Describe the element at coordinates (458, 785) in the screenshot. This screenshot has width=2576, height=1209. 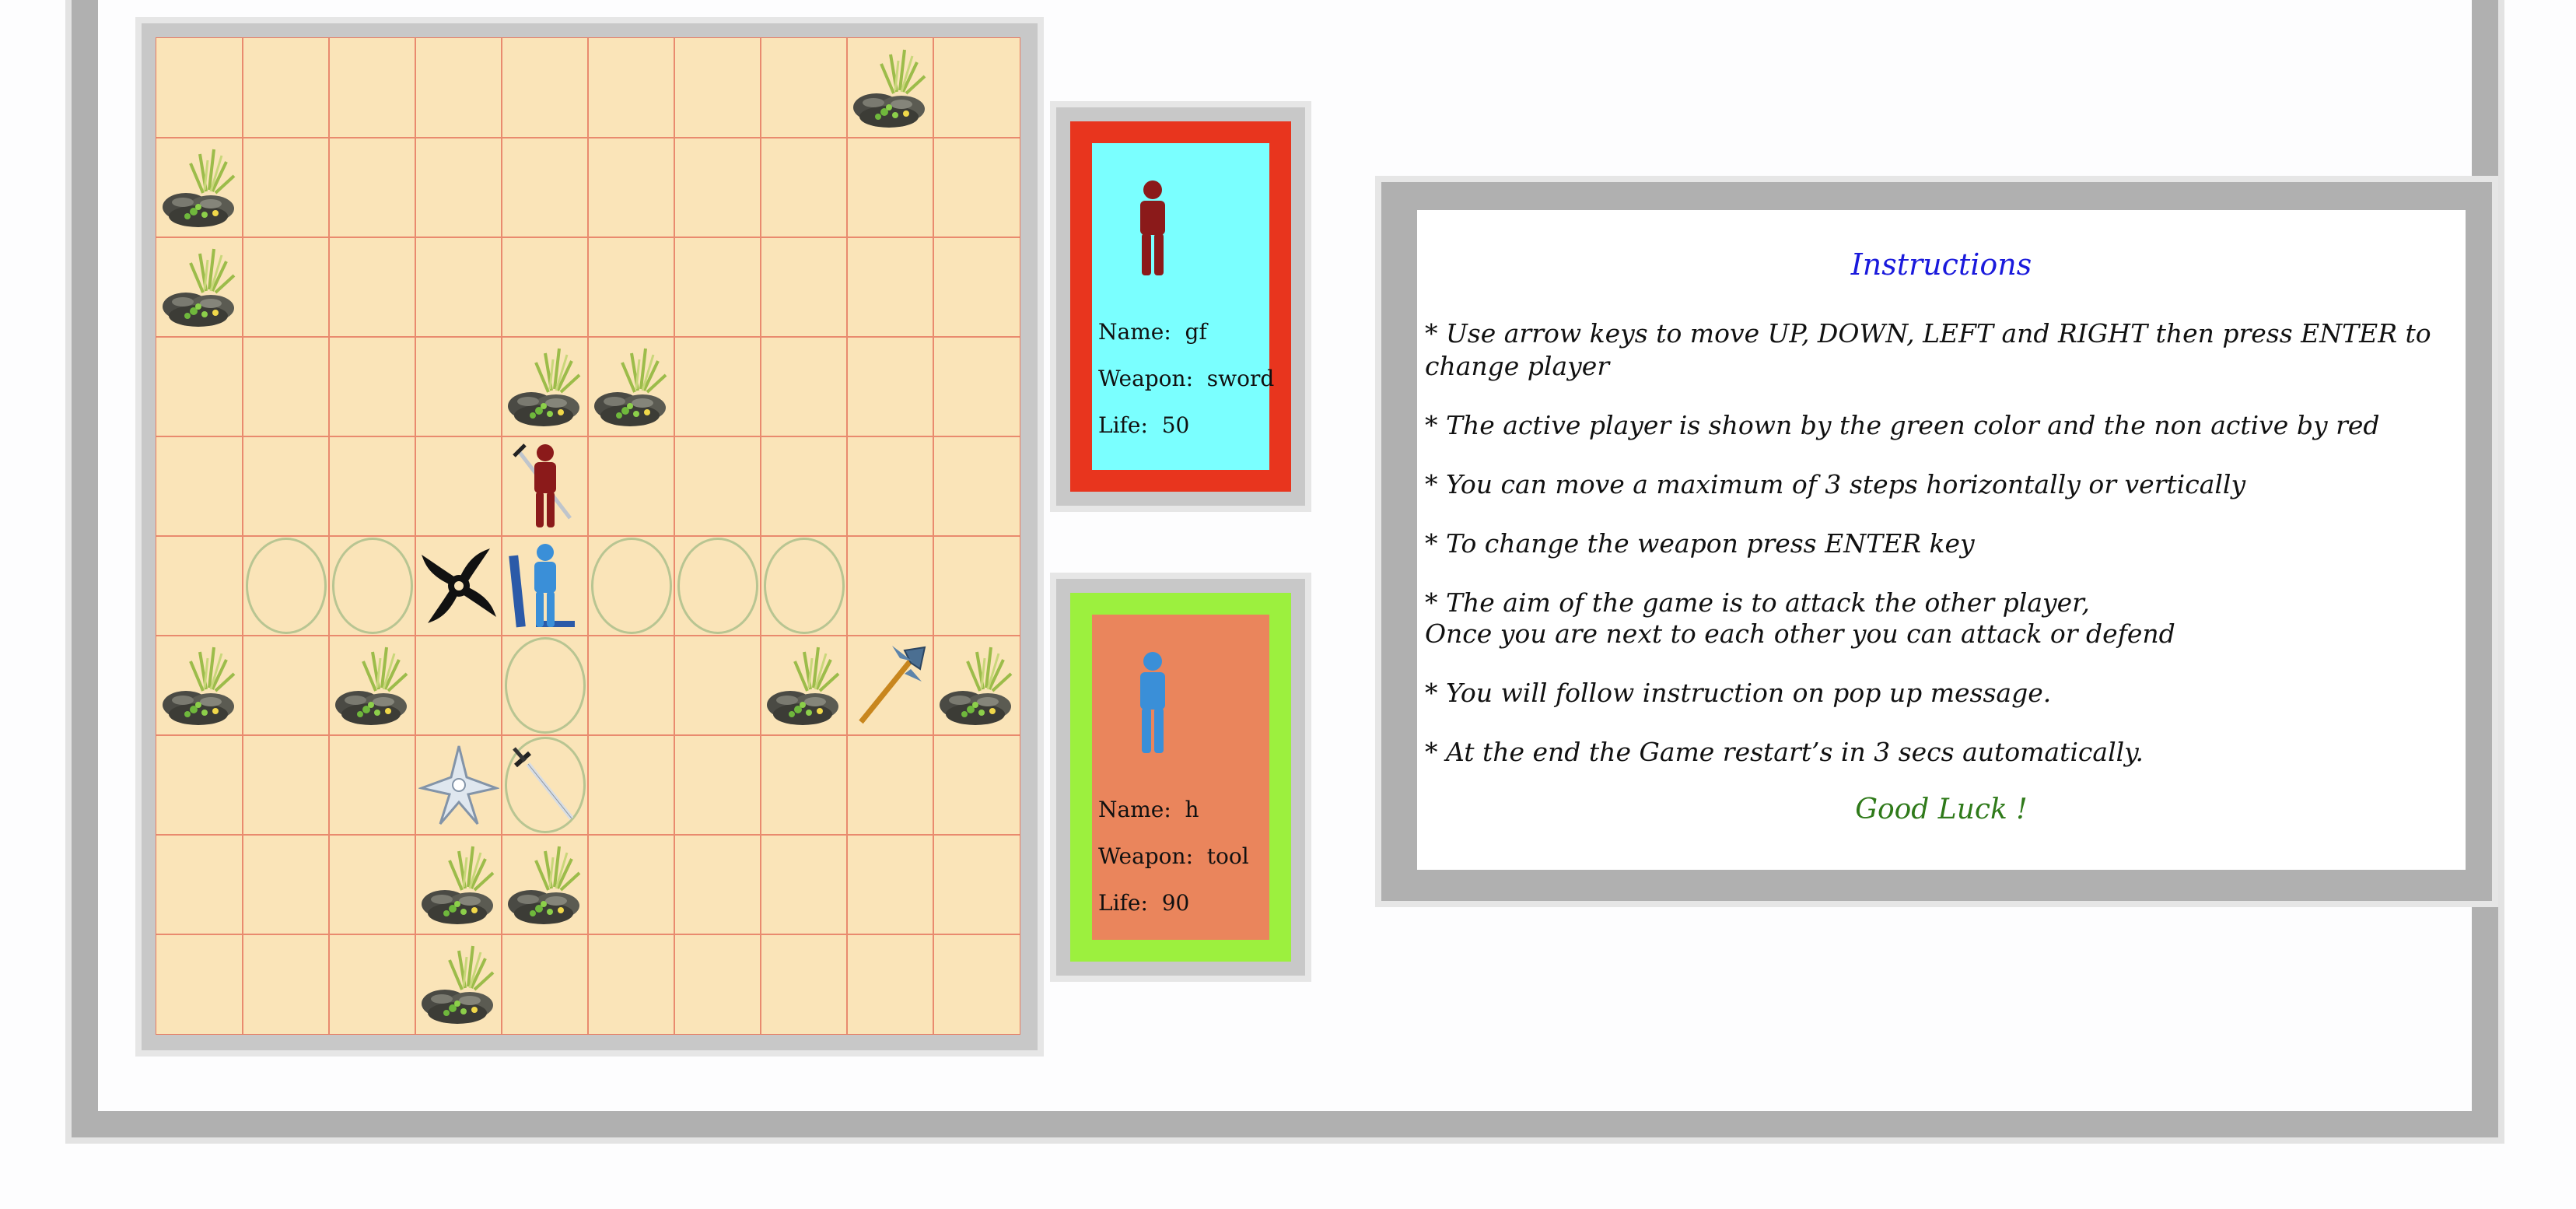
I see `star-icon` at that location.